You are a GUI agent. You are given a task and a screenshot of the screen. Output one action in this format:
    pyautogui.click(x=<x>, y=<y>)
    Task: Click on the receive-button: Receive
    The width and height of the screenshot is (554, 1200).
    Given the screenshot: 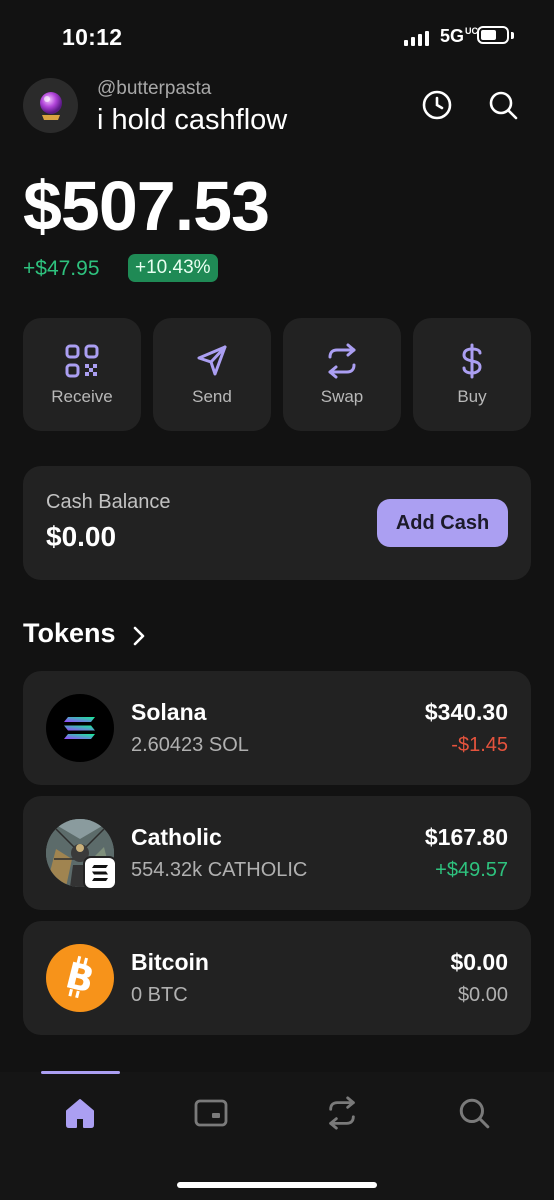 What is the action you would take?
    pyautogui.click(x=82, y=374)
    